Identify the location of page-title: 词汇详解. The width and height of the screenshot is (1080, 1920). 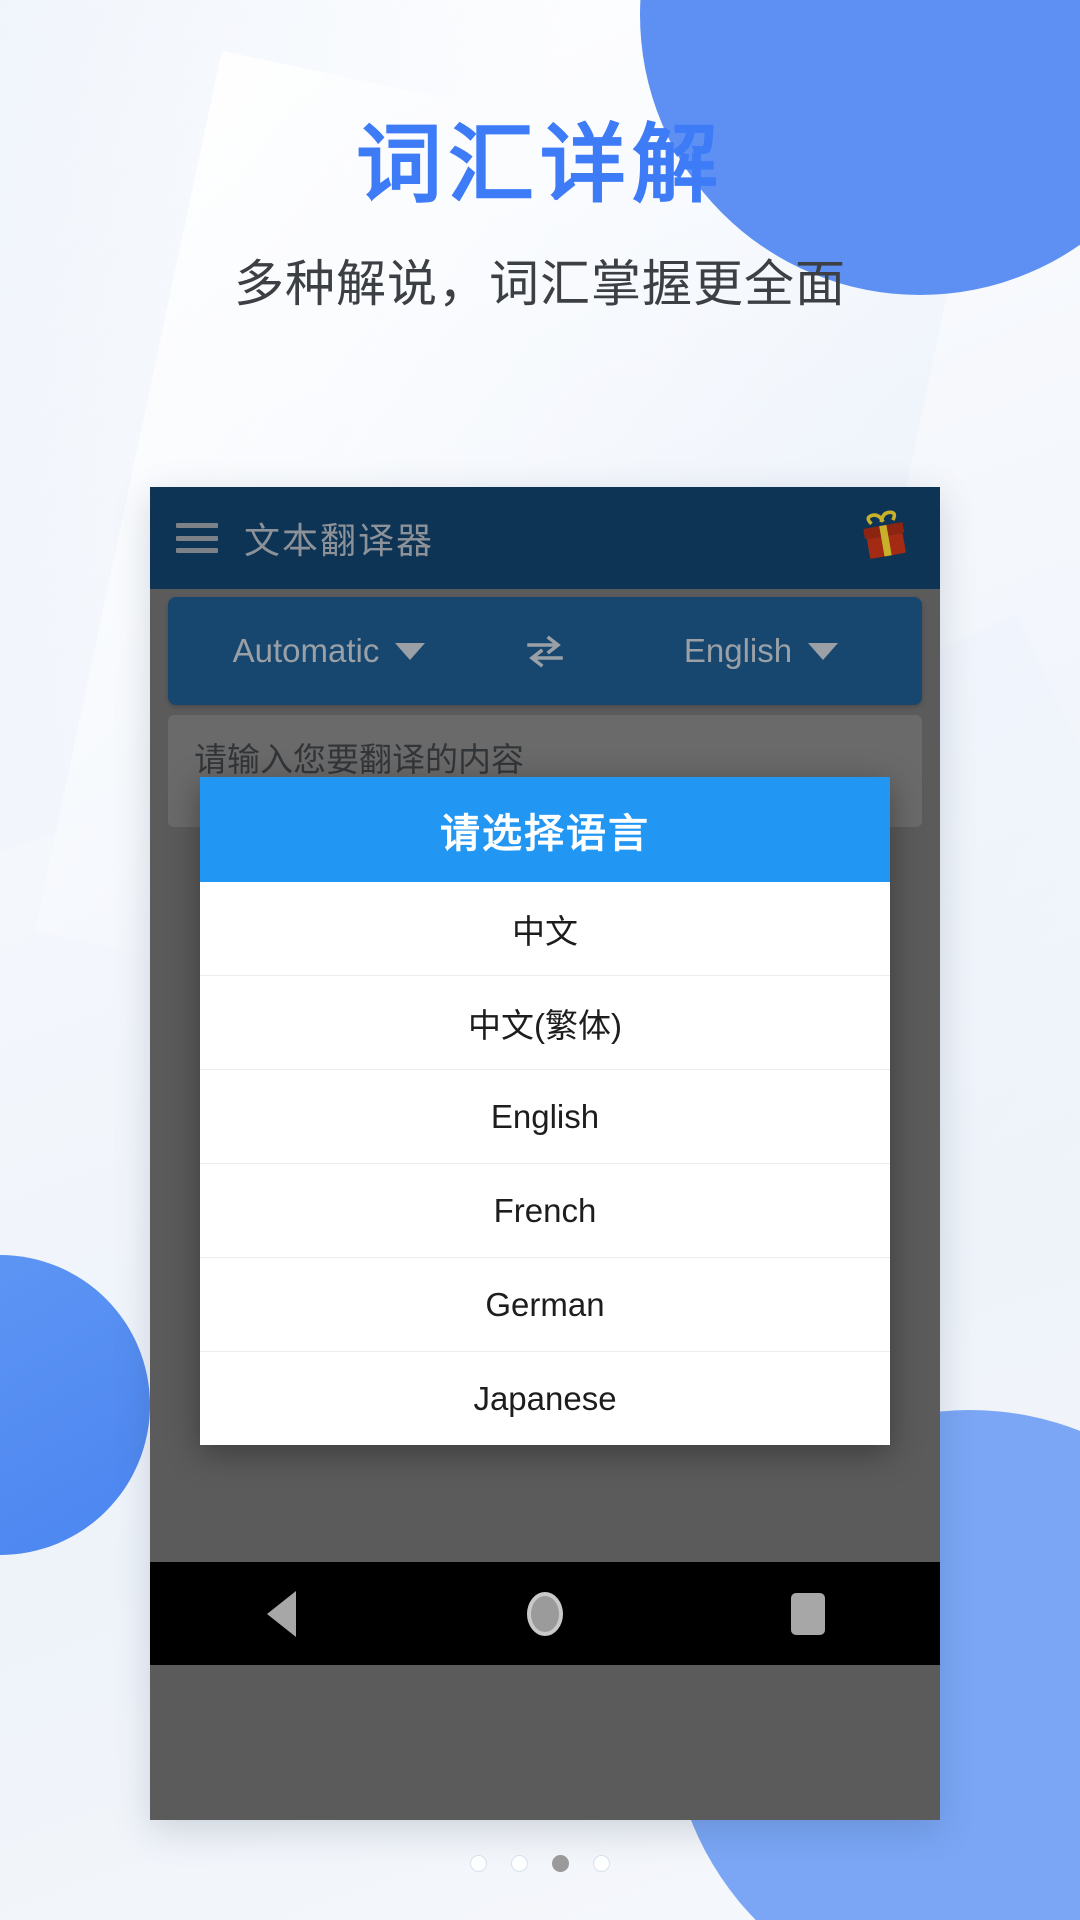
(540, 165).